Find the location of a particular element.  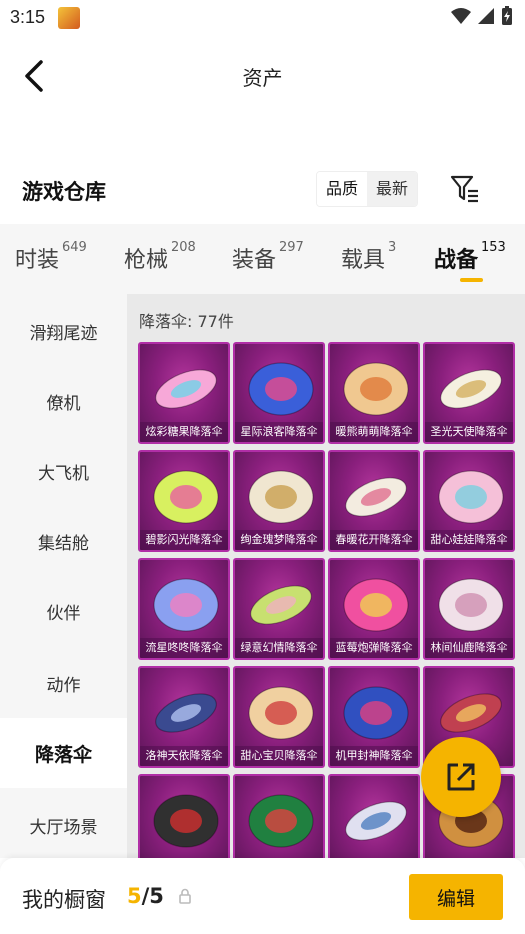

parachute-item-card: 机甲封神降落伞 is located at coordinates (374, 717).